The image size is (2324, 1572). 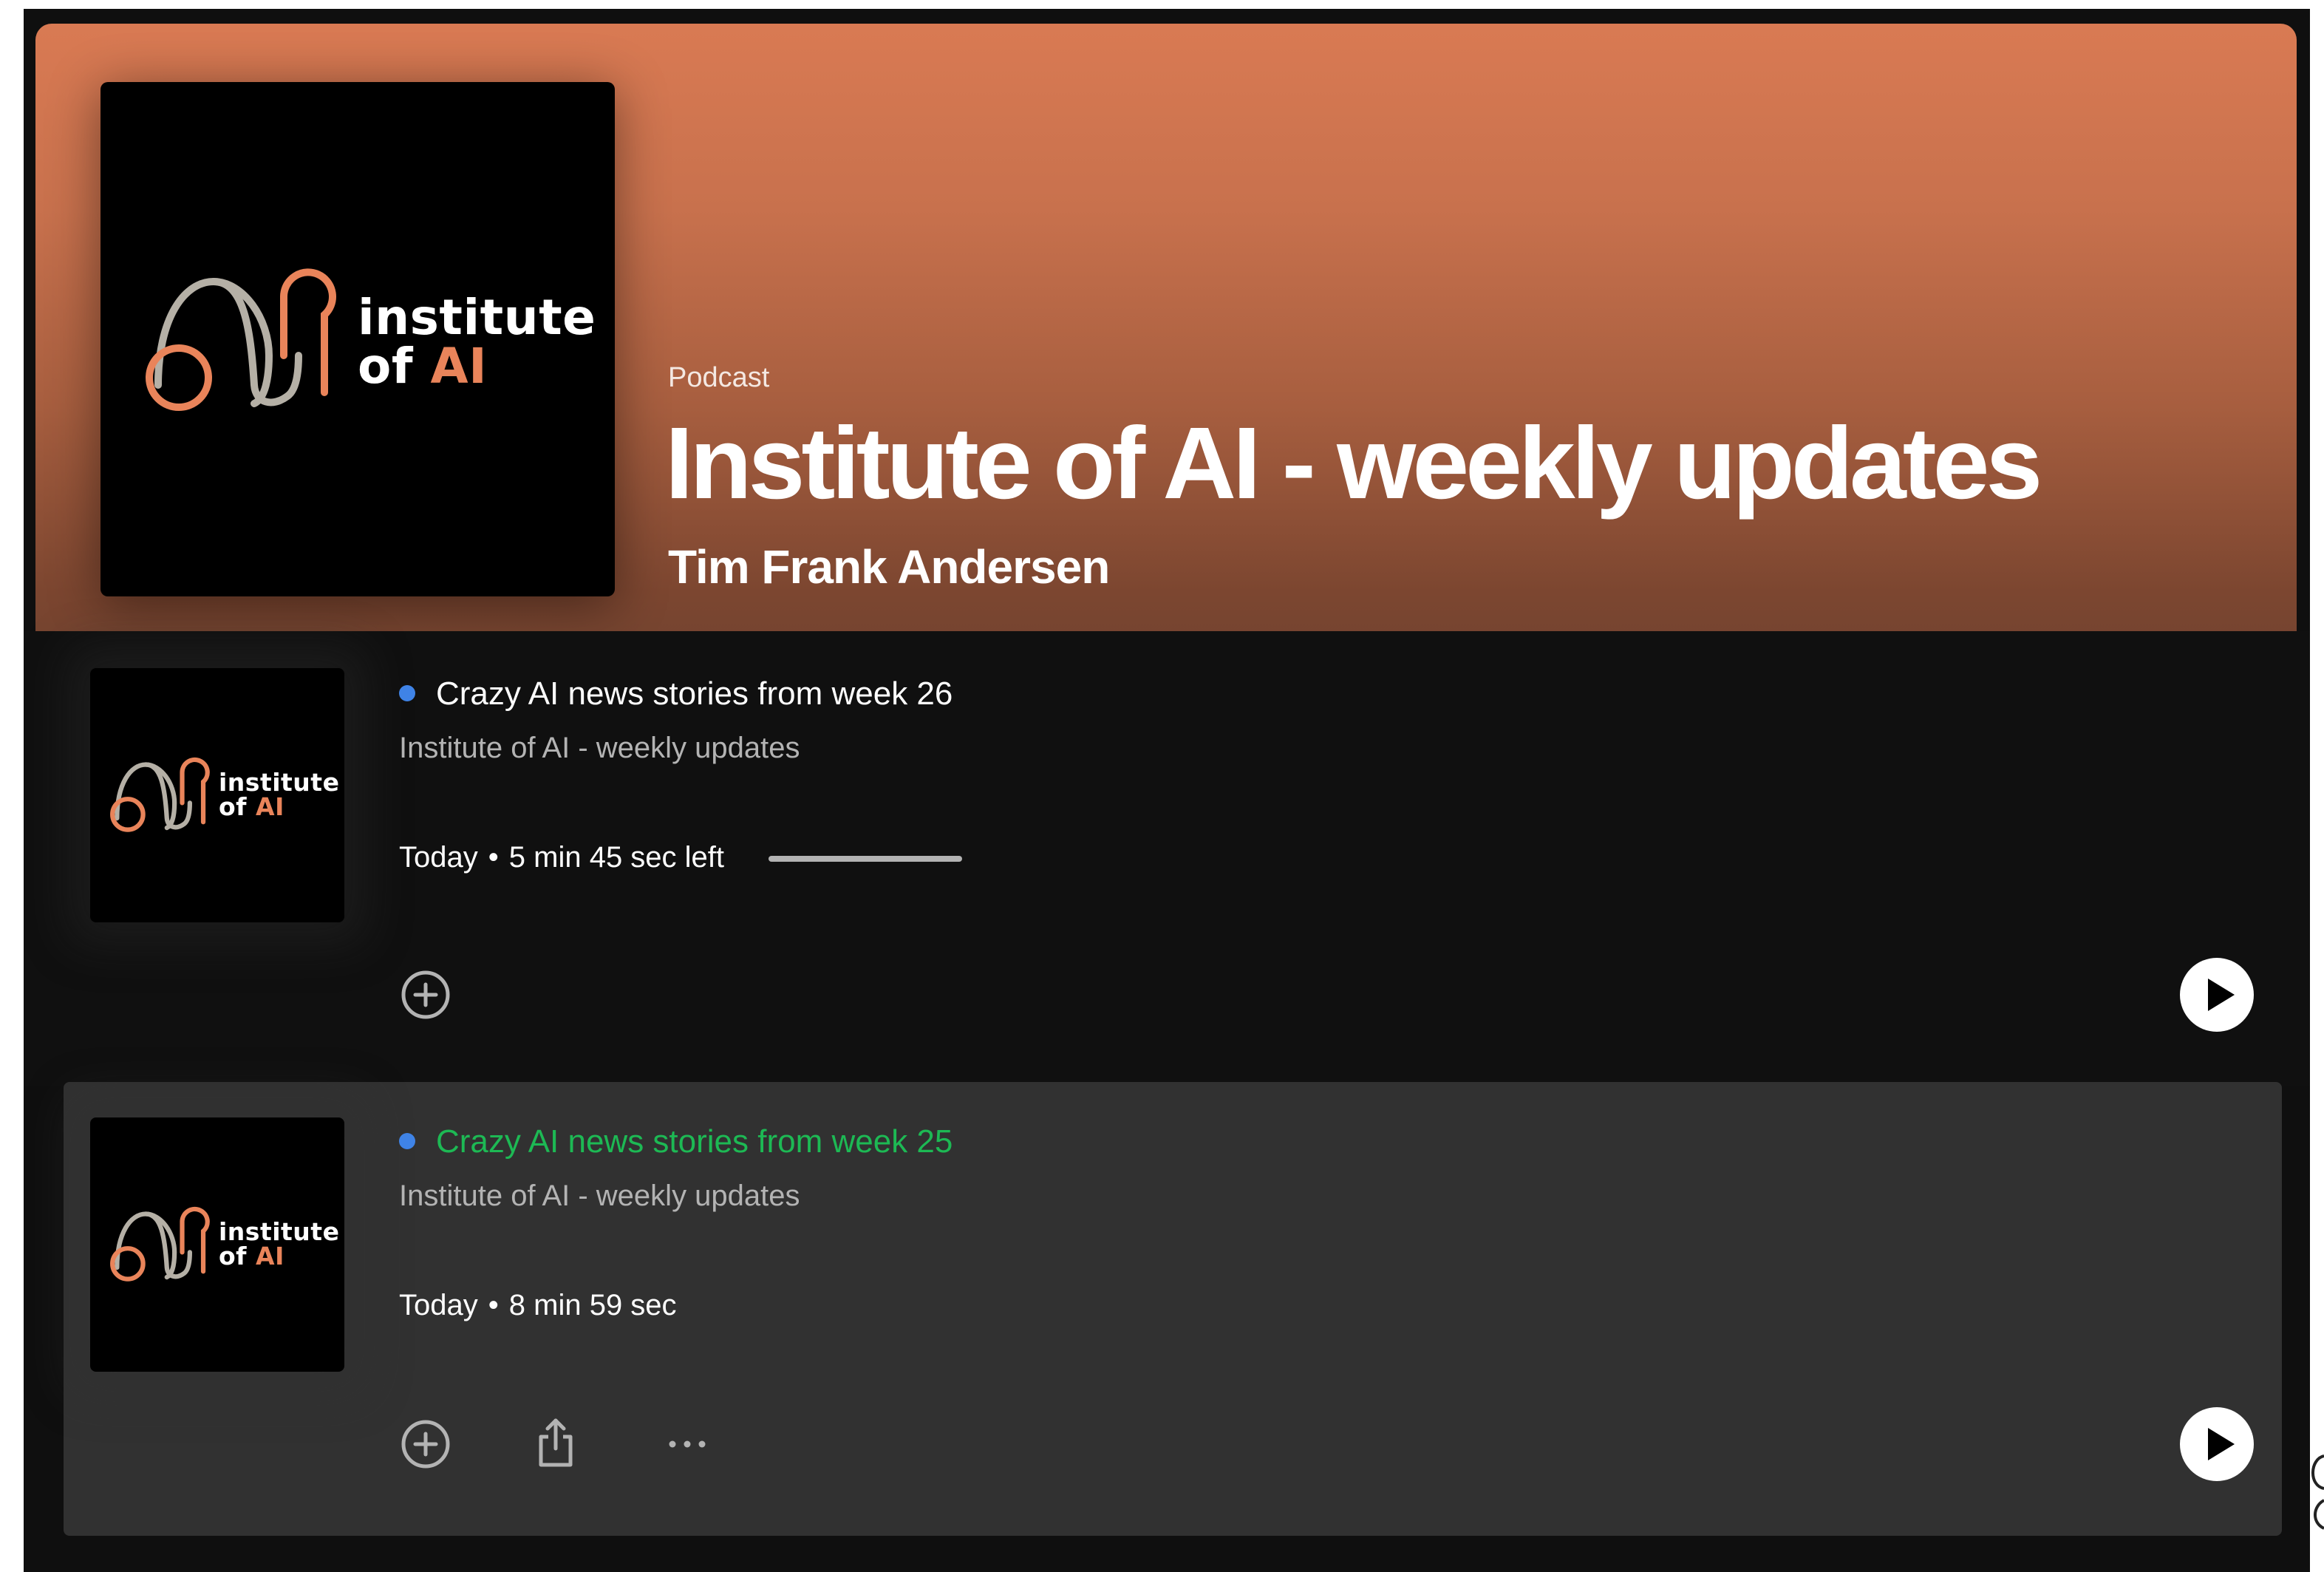 I want to click on share-icon, so click(x=556, y=1443).